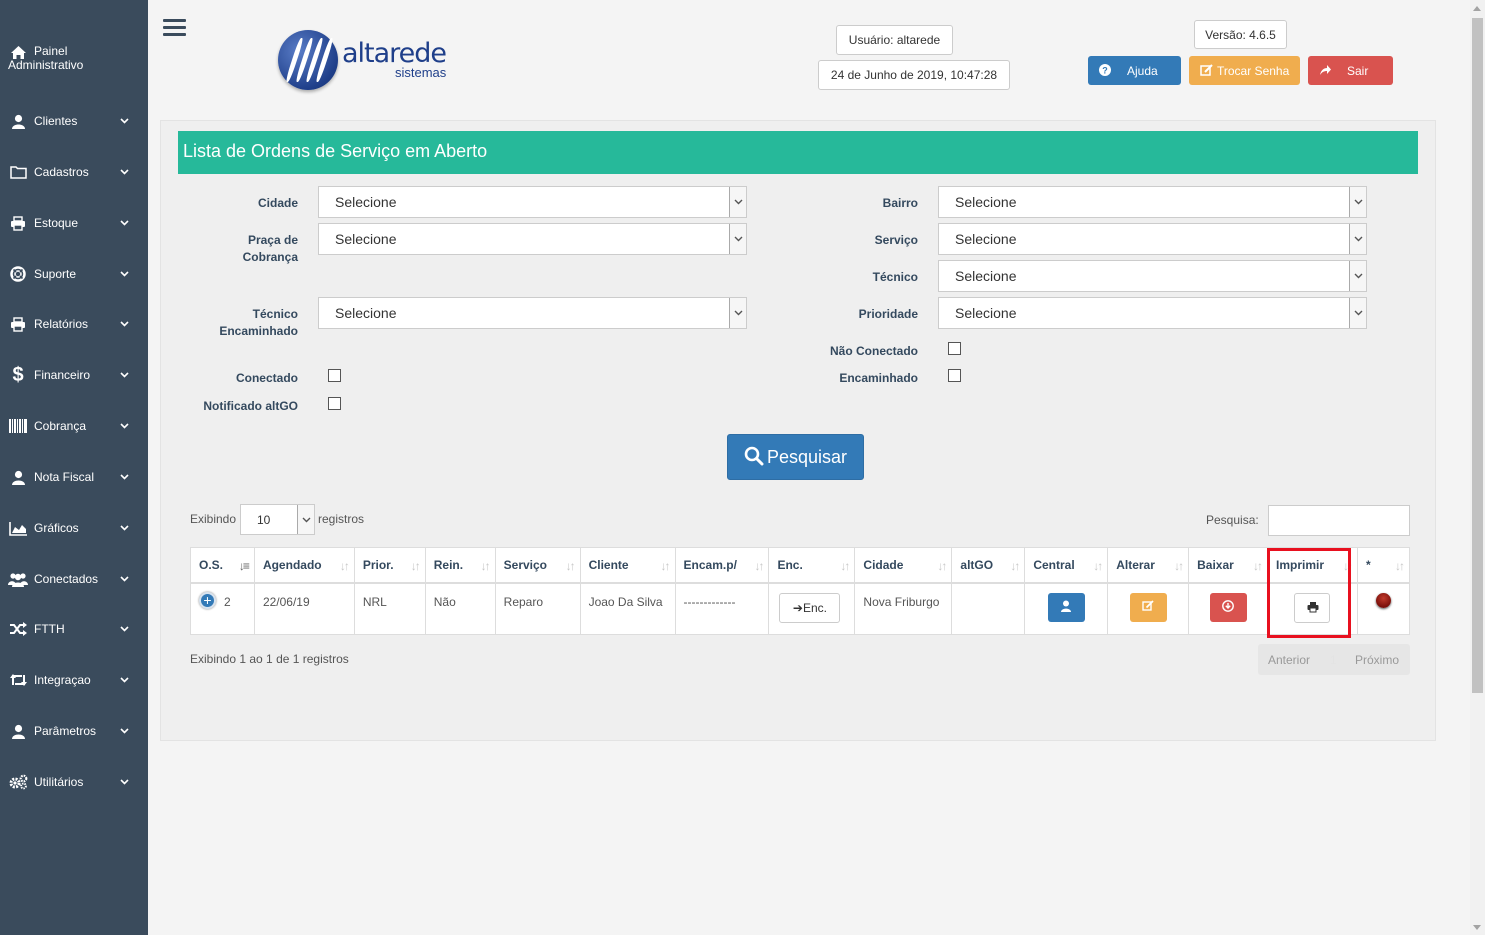 This screenshot has height=935, width=1485. Describe the element at coordinates (421, 72) in the screenshot. I see `logo-subtitle: sistemas` at that location.